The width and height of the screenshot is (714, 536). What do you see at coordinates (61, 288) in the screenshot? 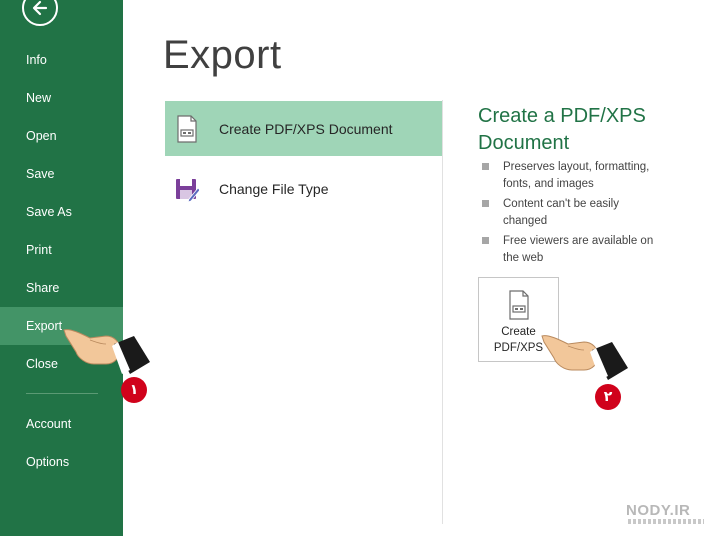
I see `nav-share: Share` at bounding box center [61, 288].